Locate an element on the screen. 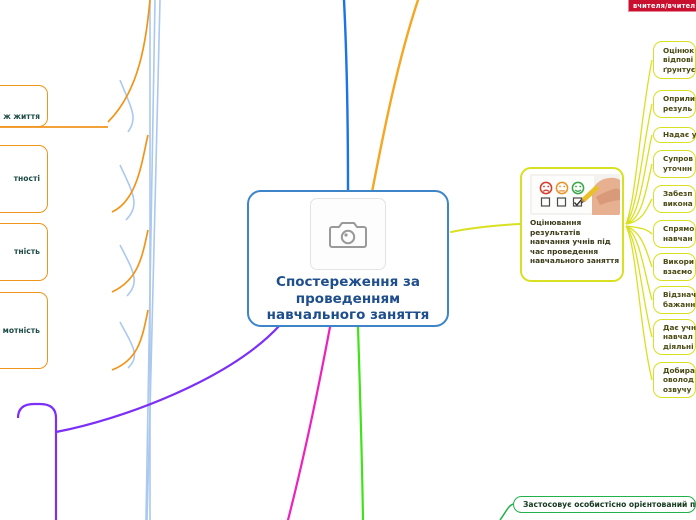 This screenshot has height=520, width=696. right-leaf-3-label: Надає уч is located at coordinates (679, 135).